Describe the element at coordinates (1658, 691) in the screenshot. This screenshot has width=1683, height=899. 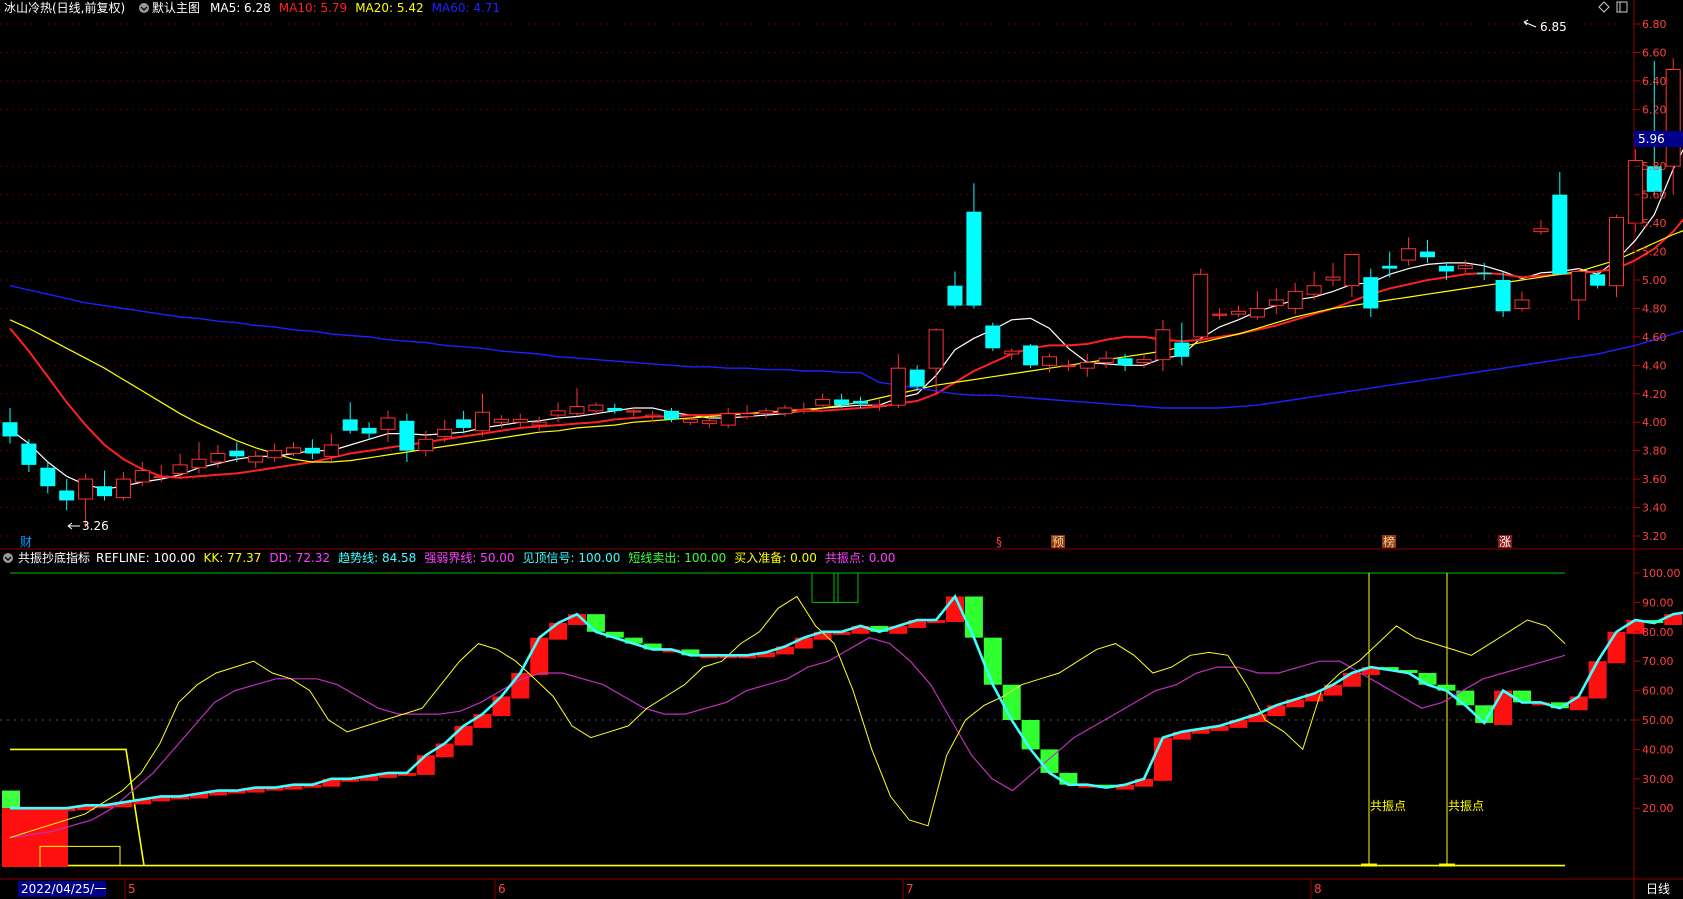
I see `indicator-tick-label: 60.00` at that location.